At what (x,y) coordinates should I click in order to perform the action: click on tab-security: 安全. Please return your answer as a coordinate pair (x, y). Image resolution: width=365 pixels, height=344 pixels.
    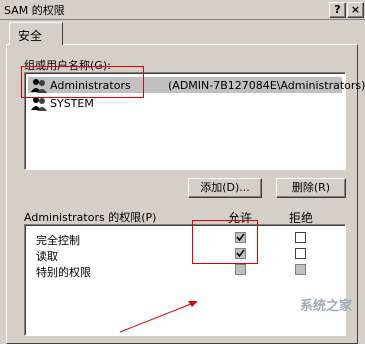
    Looking at the image, I should click on (36, 33).